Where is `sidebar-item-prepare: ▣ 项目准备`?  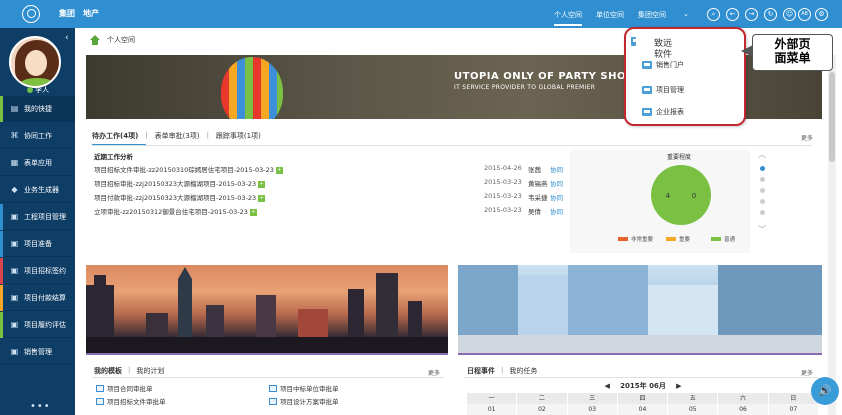 sidebar-item-prepare: ▣ 项目准备 is located at coordinates (37, 244).